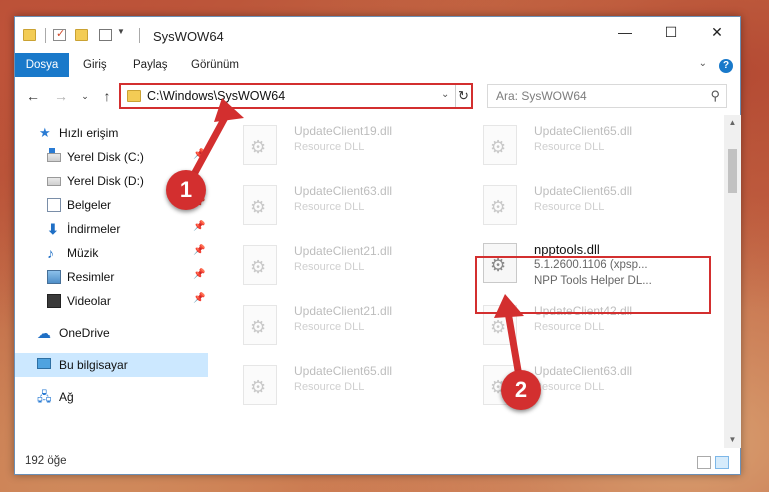  What do you see at coordinates (45, 132) in the screenshot?
I see `star-icon: ★` at bounding box center [45, 132].